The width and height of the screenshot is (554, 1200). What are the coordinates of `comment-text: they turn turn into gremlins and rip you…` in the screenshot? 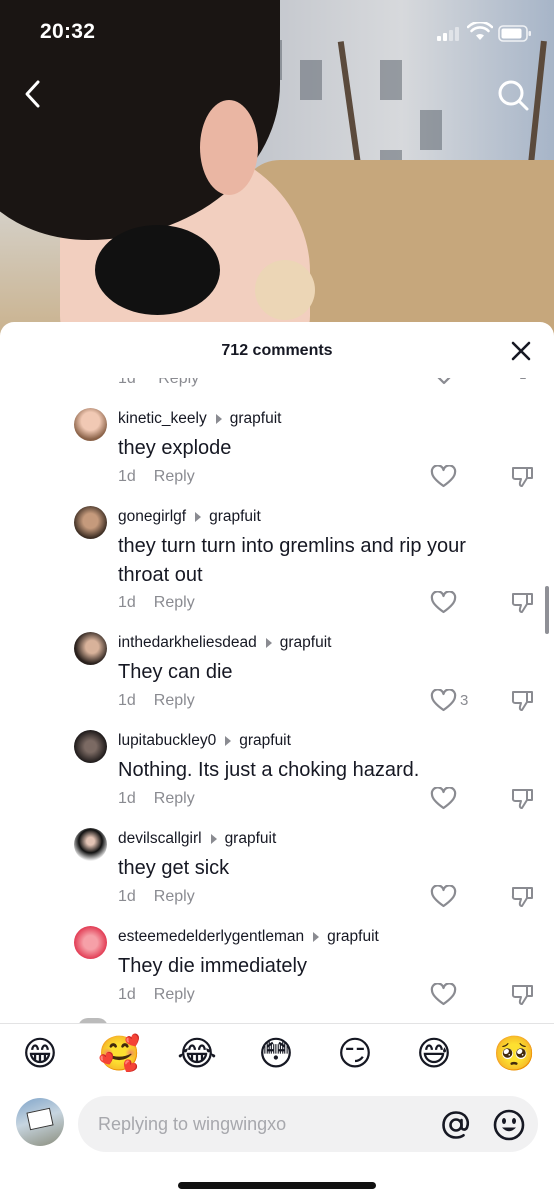 It's located at (292, 560).